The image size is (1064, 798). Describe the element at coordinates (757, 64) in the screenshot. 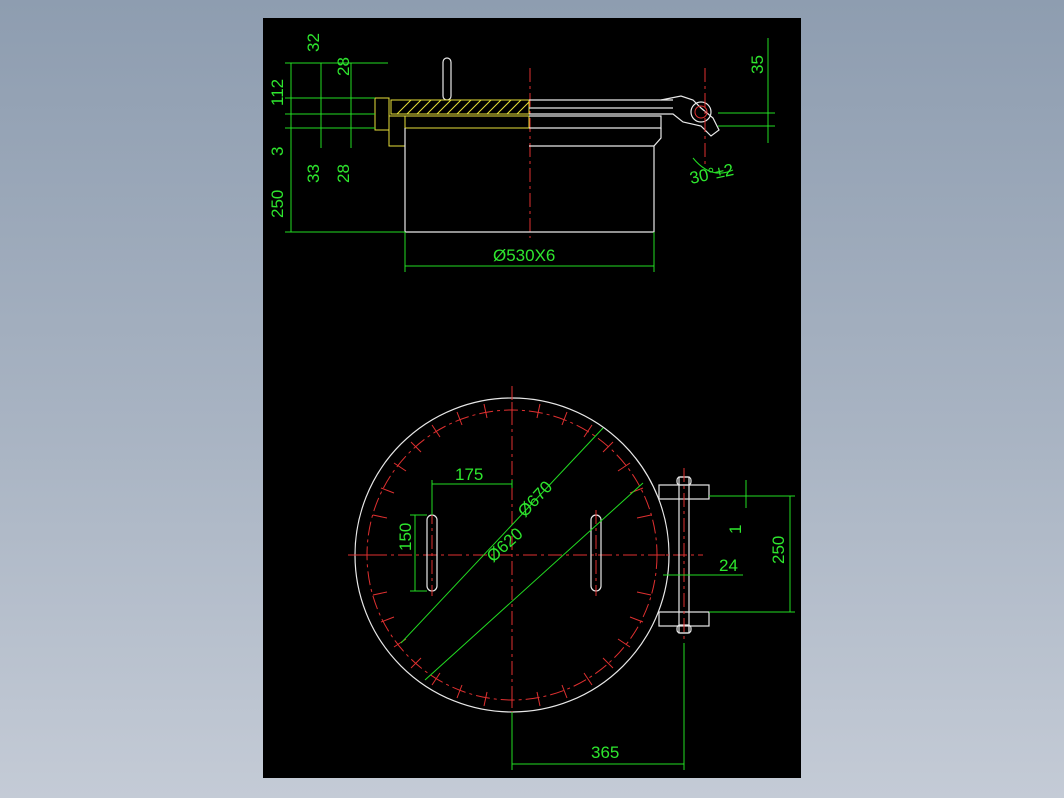

I see `dim-35: 35` at that location.